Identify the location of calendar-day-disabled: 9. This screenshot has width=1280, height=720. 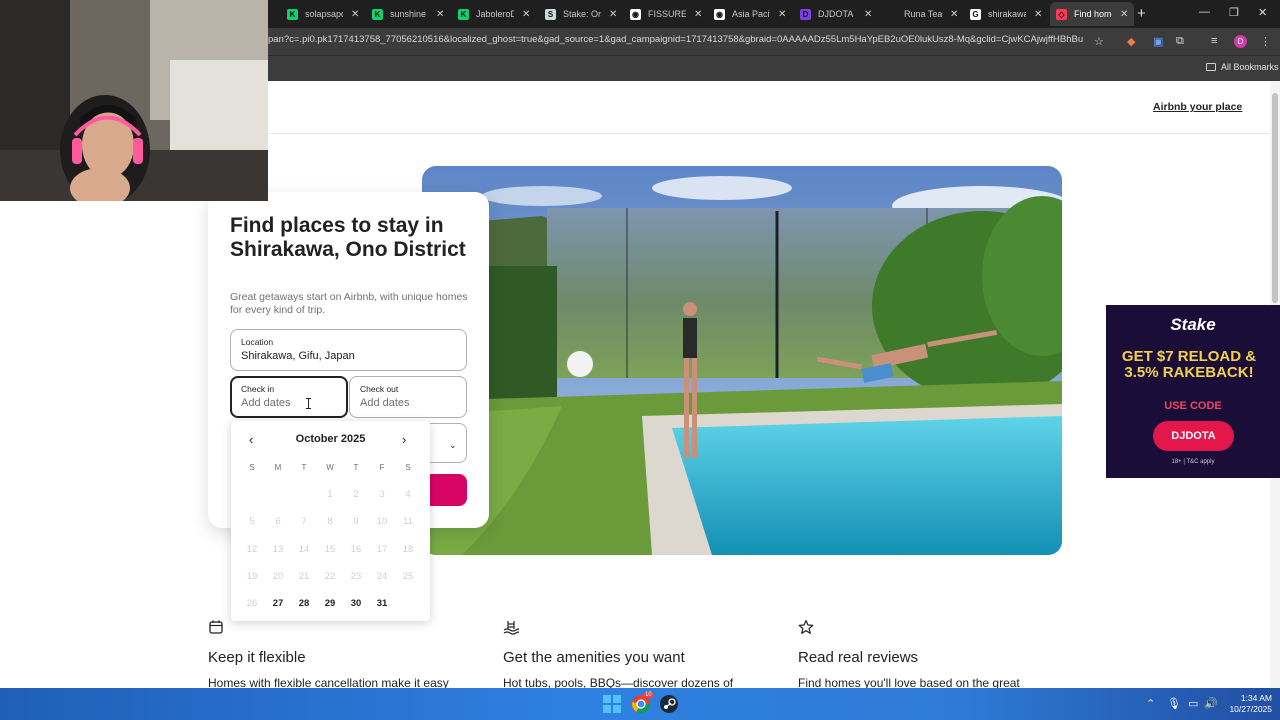
(356, 522).